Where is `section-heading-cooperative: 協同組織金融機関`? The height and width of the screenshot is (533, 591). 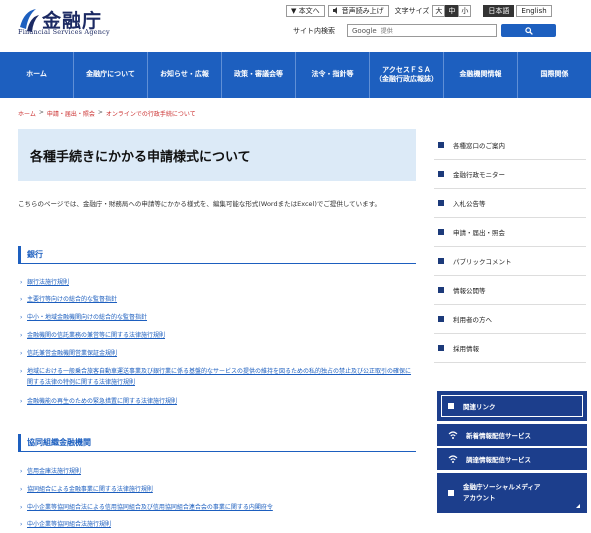
section-heading-cooperative: 協同組織金融機関 is located at coordinates (217, 443).